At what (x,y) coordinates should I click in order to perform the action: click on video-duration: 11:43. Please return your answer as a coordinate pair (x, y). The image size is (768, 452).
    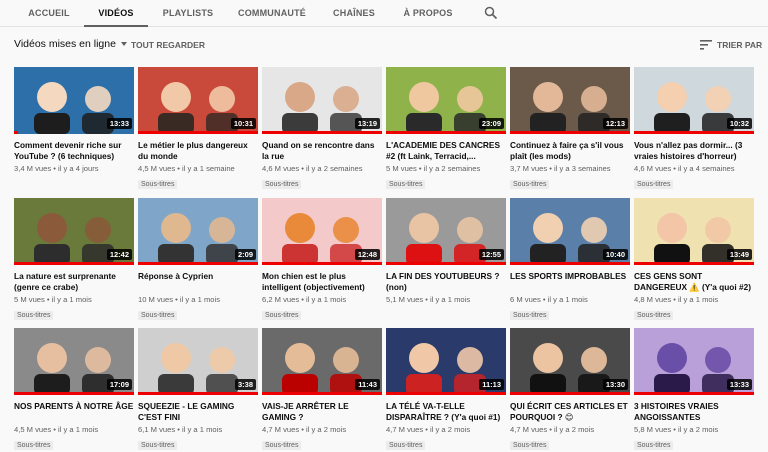
    Looking at the image, I should click on (367, 384).